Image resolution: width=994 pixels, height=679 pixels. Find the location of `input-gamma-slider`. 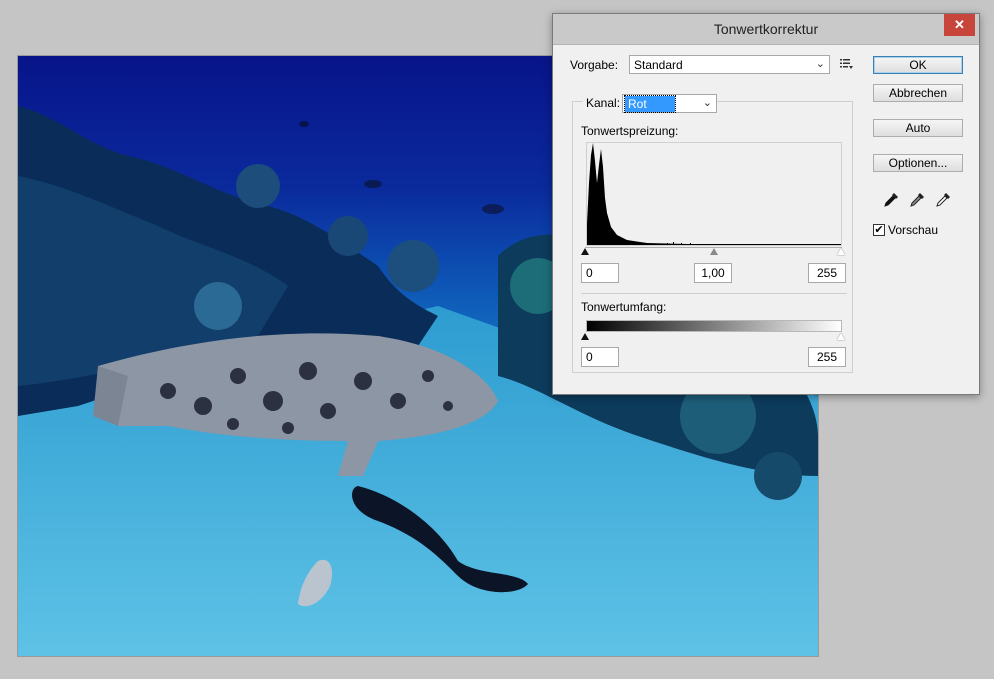

input-gamma-slider is located at coordinates (714, 251).